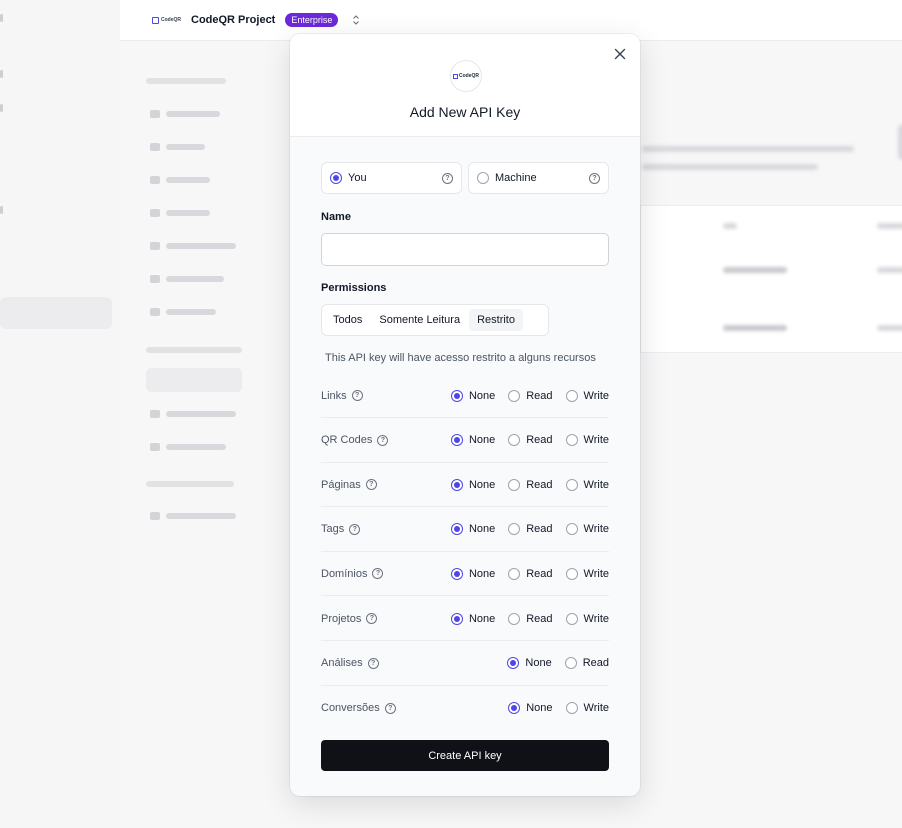 The width and height of the screenshot is (902, 828). Describe the element at coordinates (356, 20) in the screenshot. I see `chevron-up-down-icon` at that location.